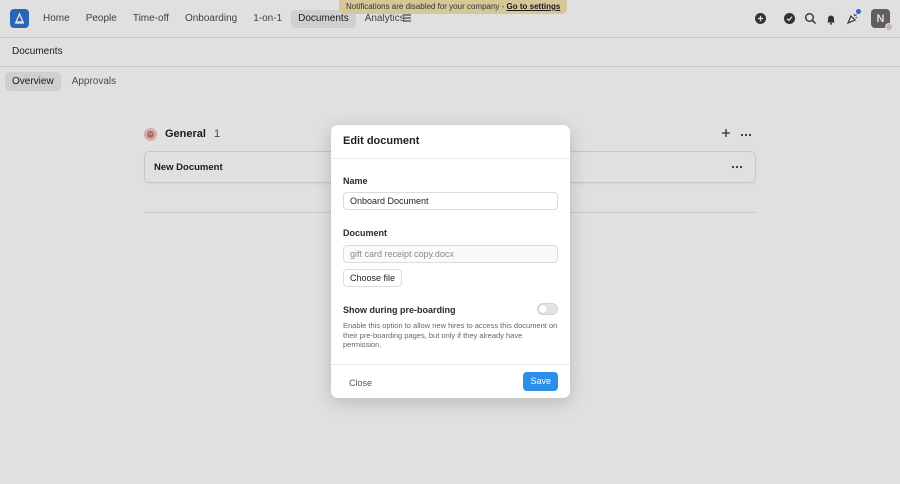 This screenshot has height=484, width=900. What do you see at coordinates (450, 364) in the screenshot?
I see `modal-footer-divider` at bounding box center [450, 364].